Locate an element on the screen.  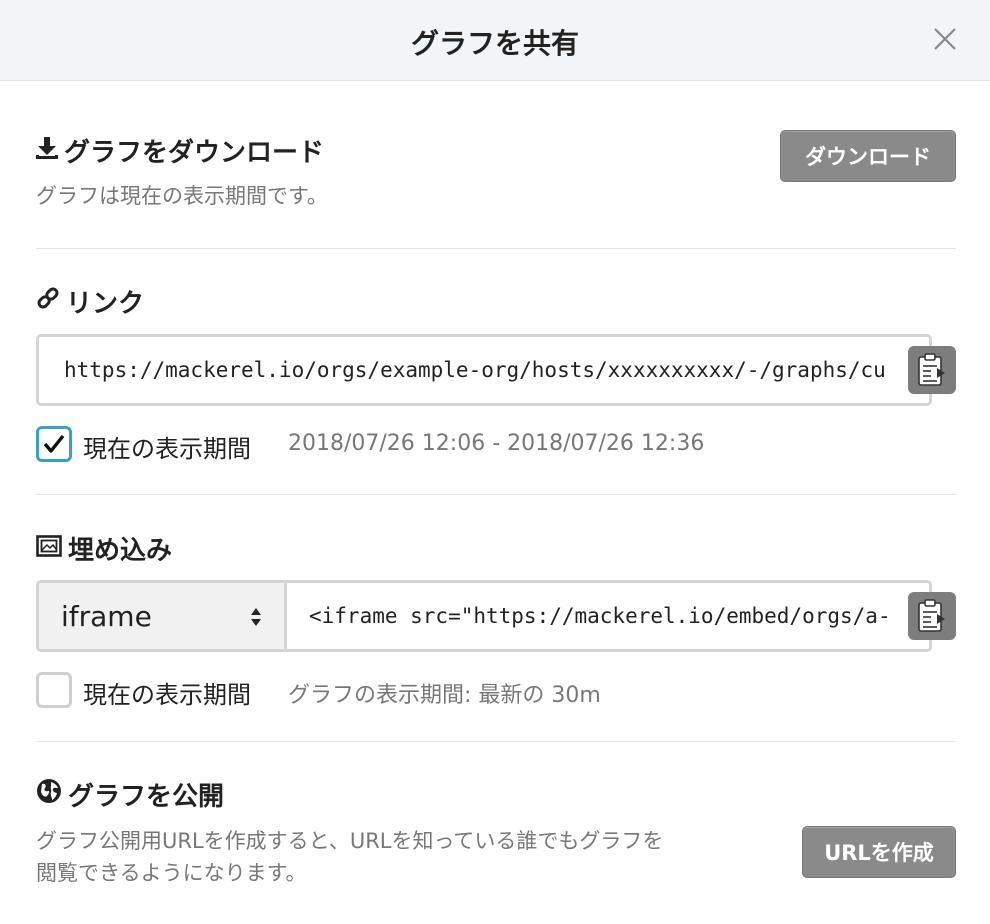
link-period-range: 2018/07/26 12:06 - 2018/07/26 12:36 is located at coordinates (496, 443).